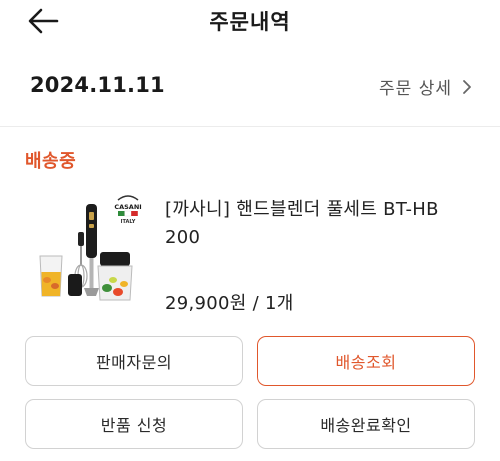 The height and width of the screenshot is (461, 500). What do you see at coordinates (229, 303) in the screenshot?
I see `product-price: 29,900원 / 1개` at bounding box center [229, 303].